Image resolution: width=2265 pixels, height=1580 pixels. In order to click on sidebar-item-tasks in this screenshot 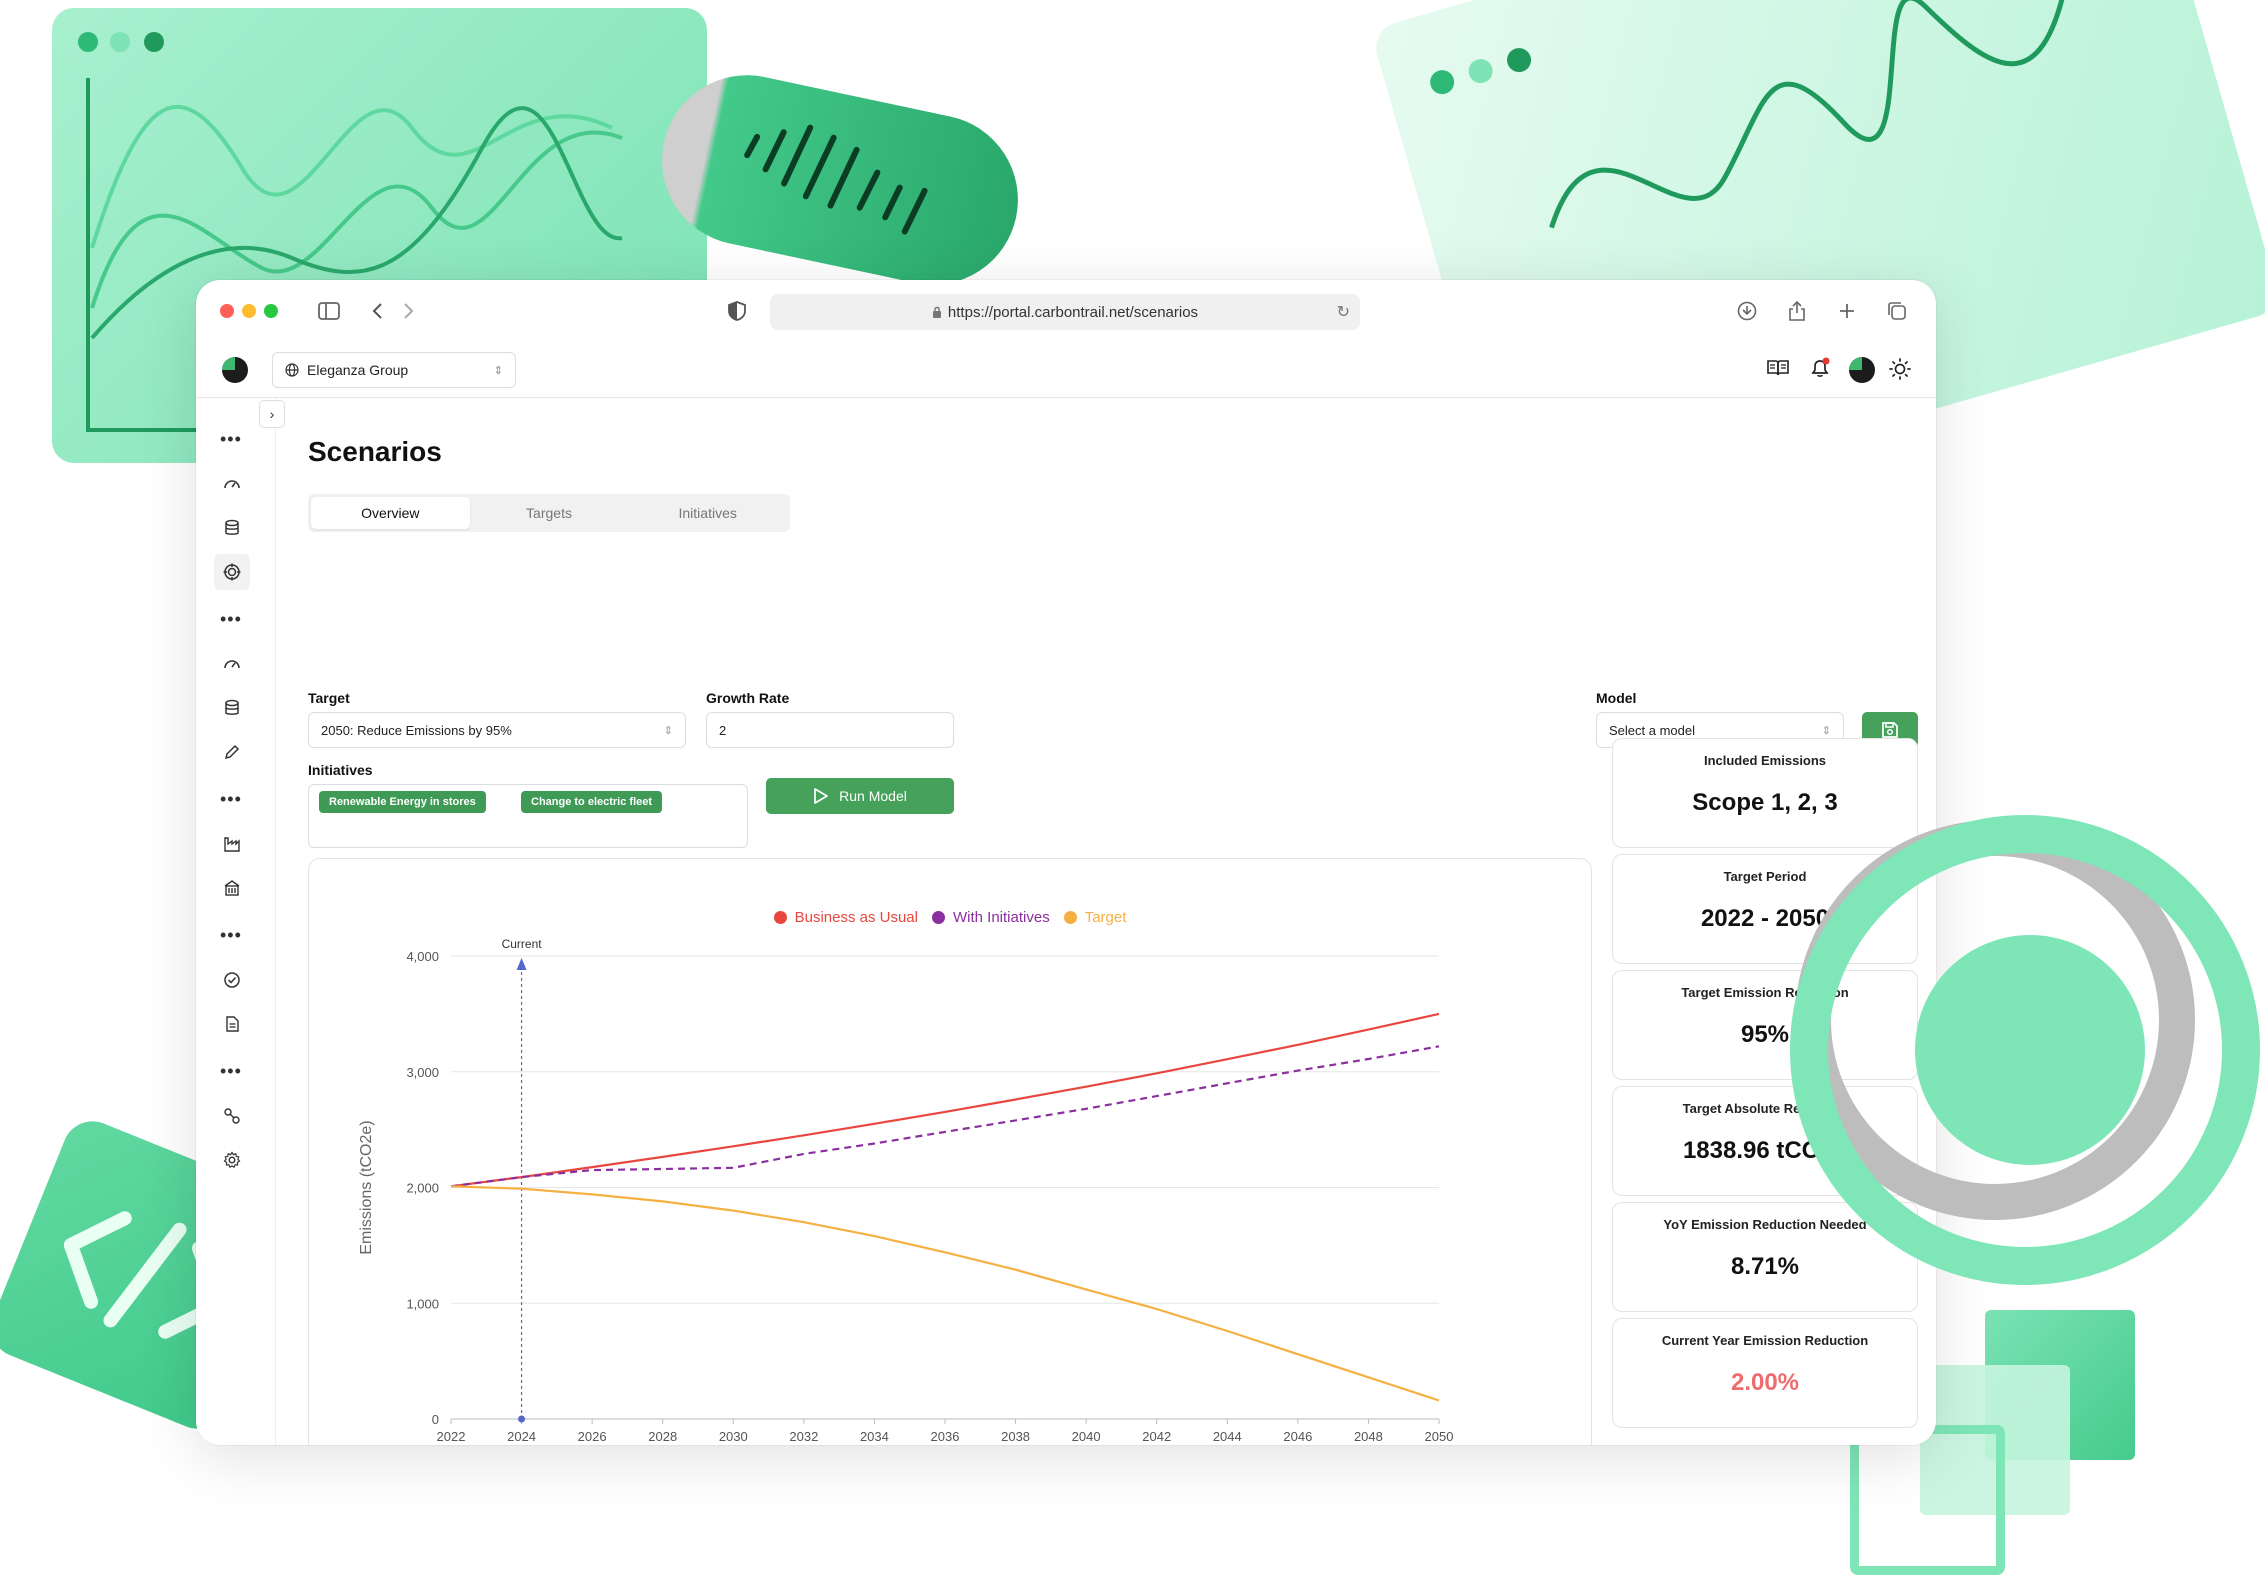, I will do `click(232, 980)`.